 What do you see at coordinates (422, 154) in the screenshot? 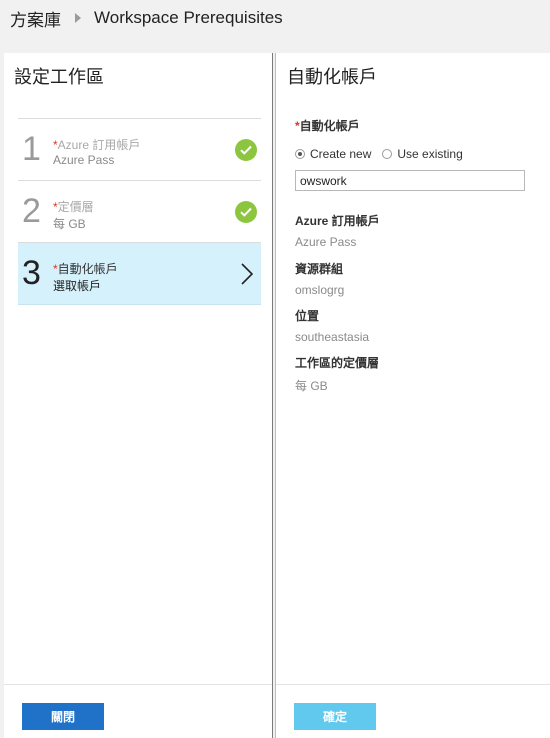
I see `use-existing-radio: Use existing` at bounding box center [422, 154].